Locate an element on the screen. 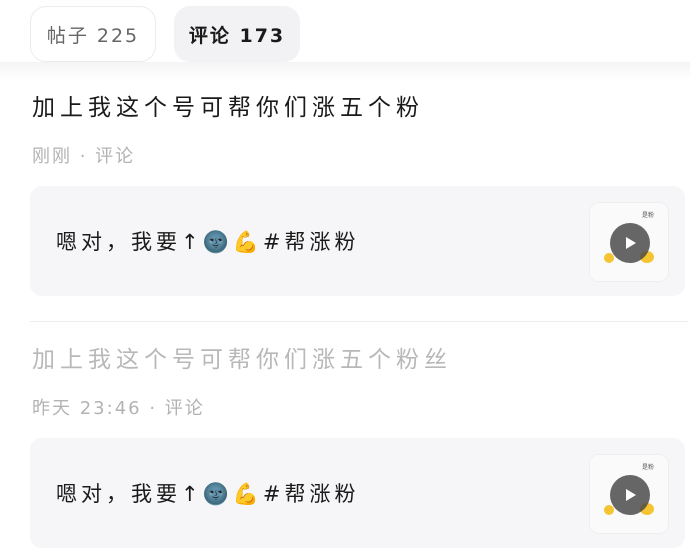  comment-meta: 刚刚 · 评论 is located at coordinates (84, 156).